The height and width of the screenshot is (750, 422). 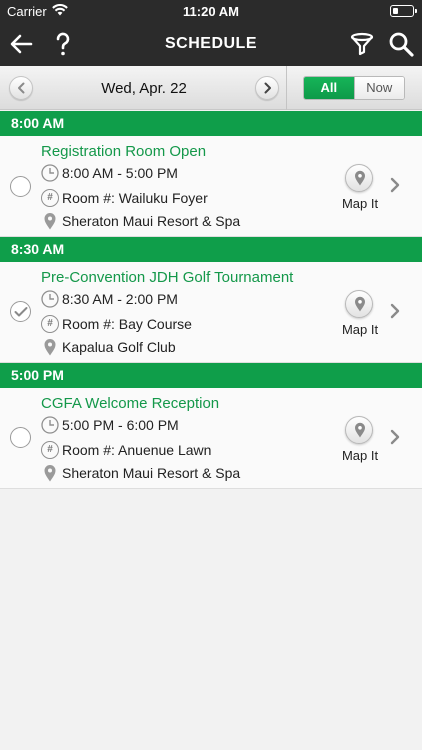 I want to click on segment-all: All, so click(x=329, y=88).